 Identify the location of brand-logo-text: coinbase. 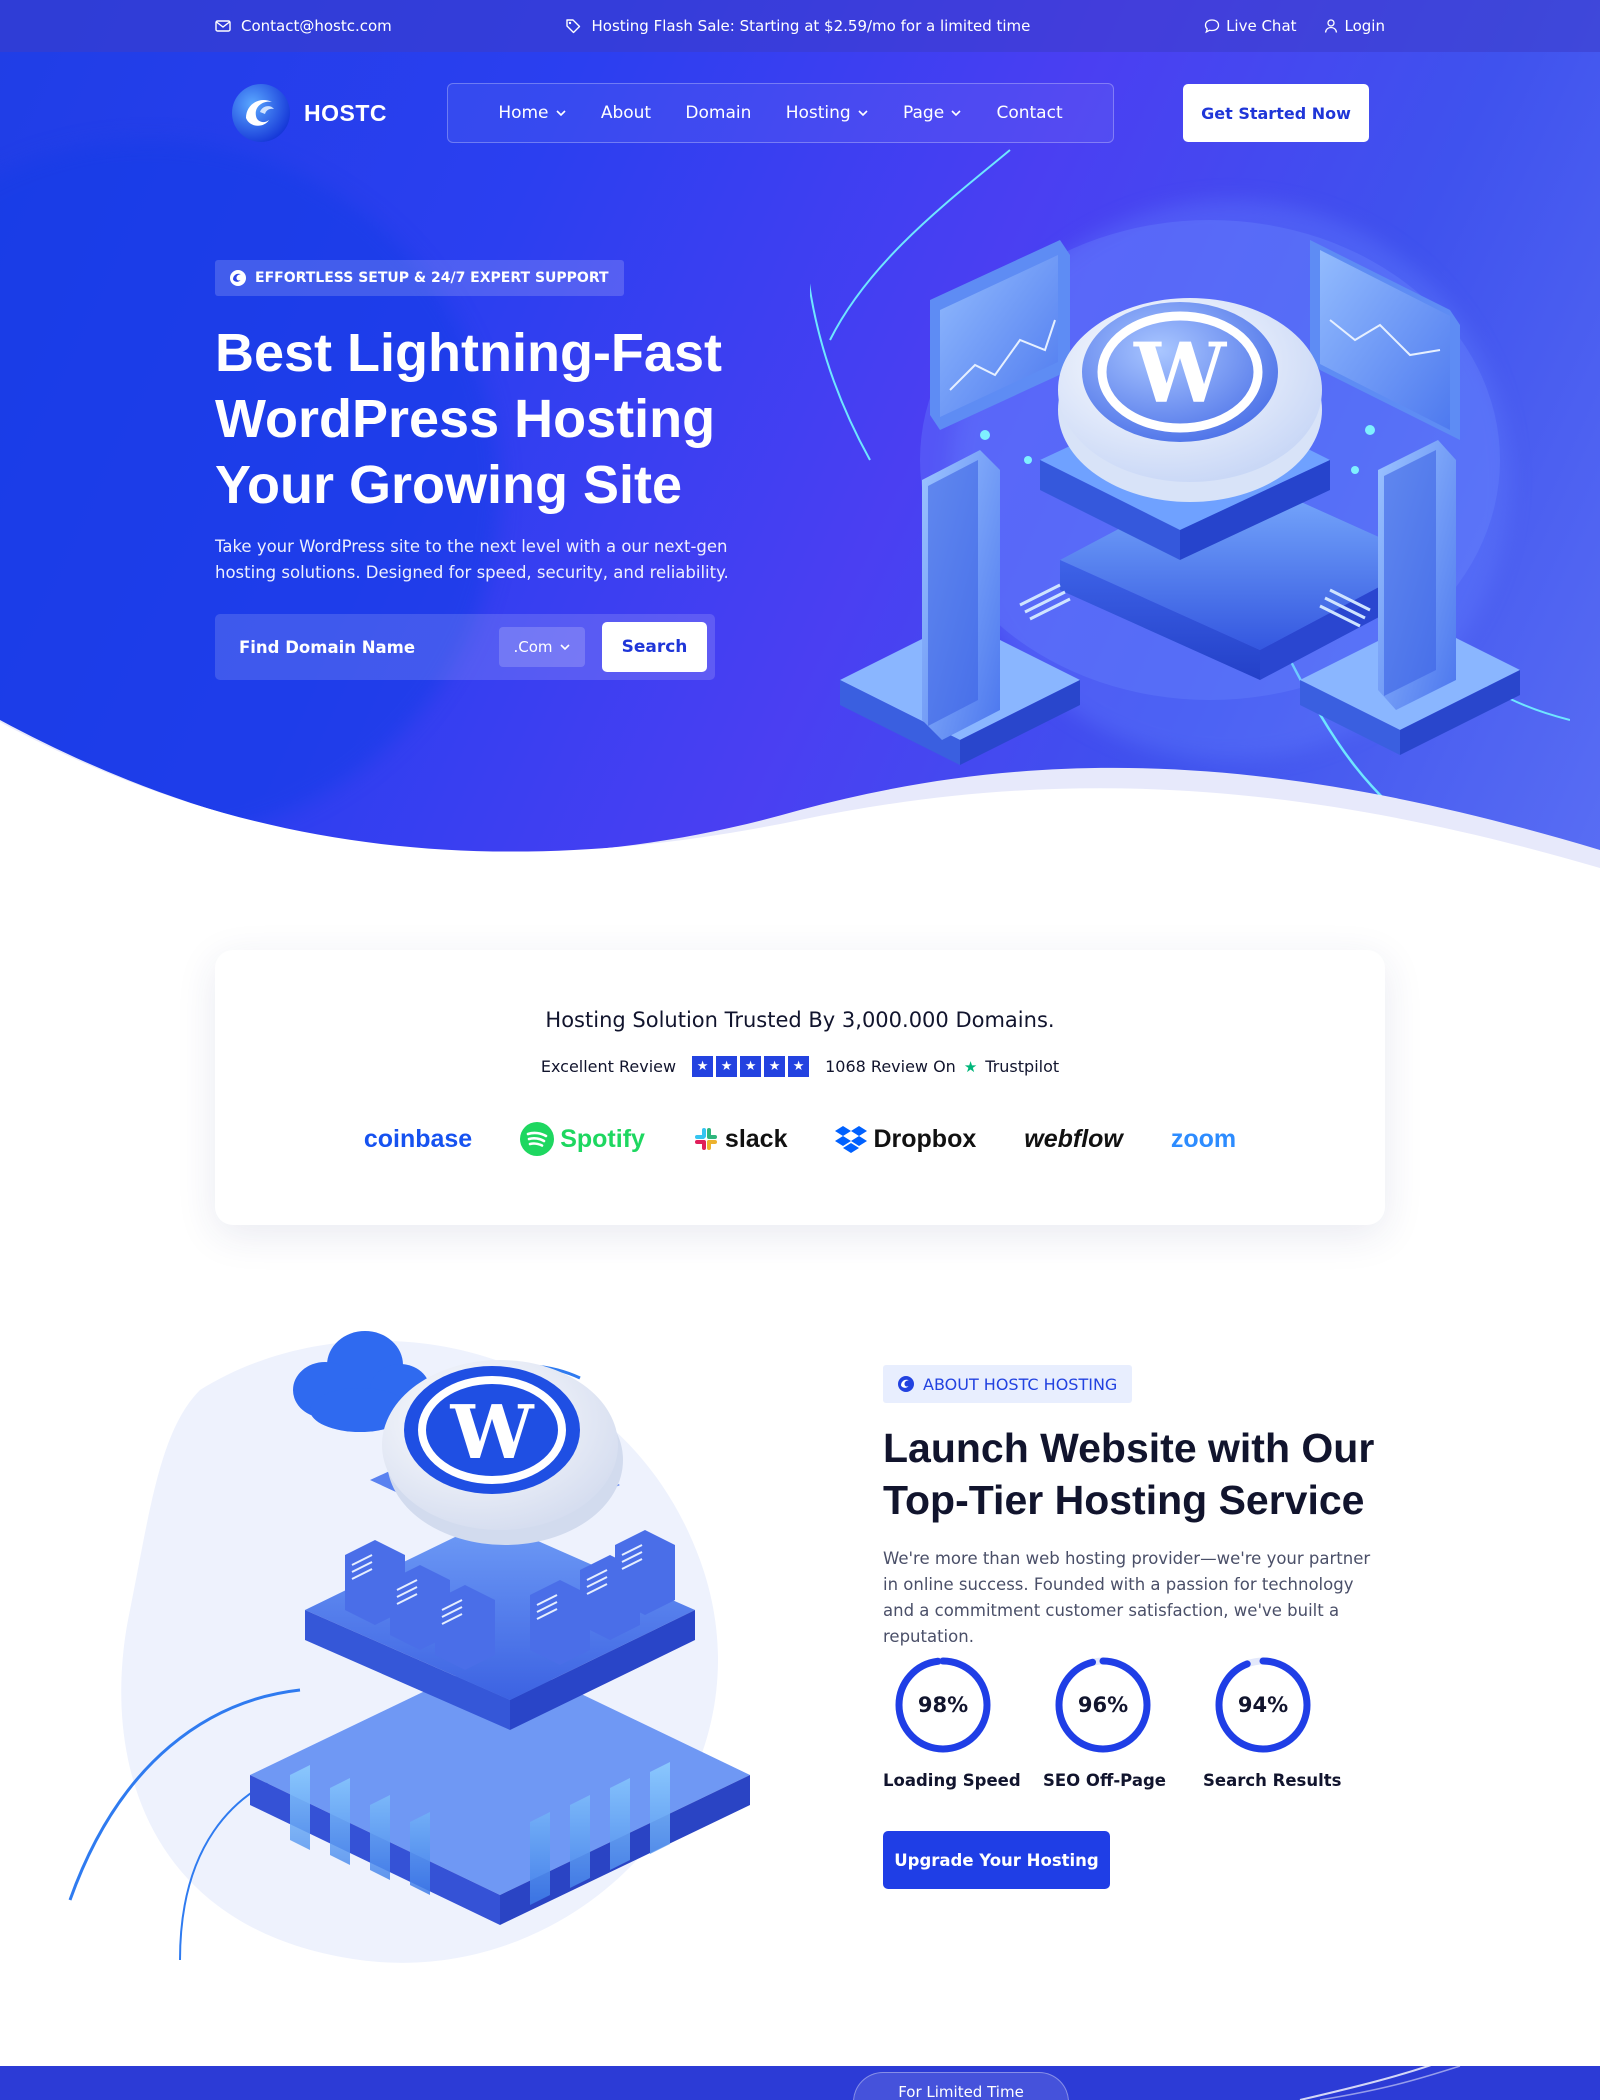
(418, 1138).